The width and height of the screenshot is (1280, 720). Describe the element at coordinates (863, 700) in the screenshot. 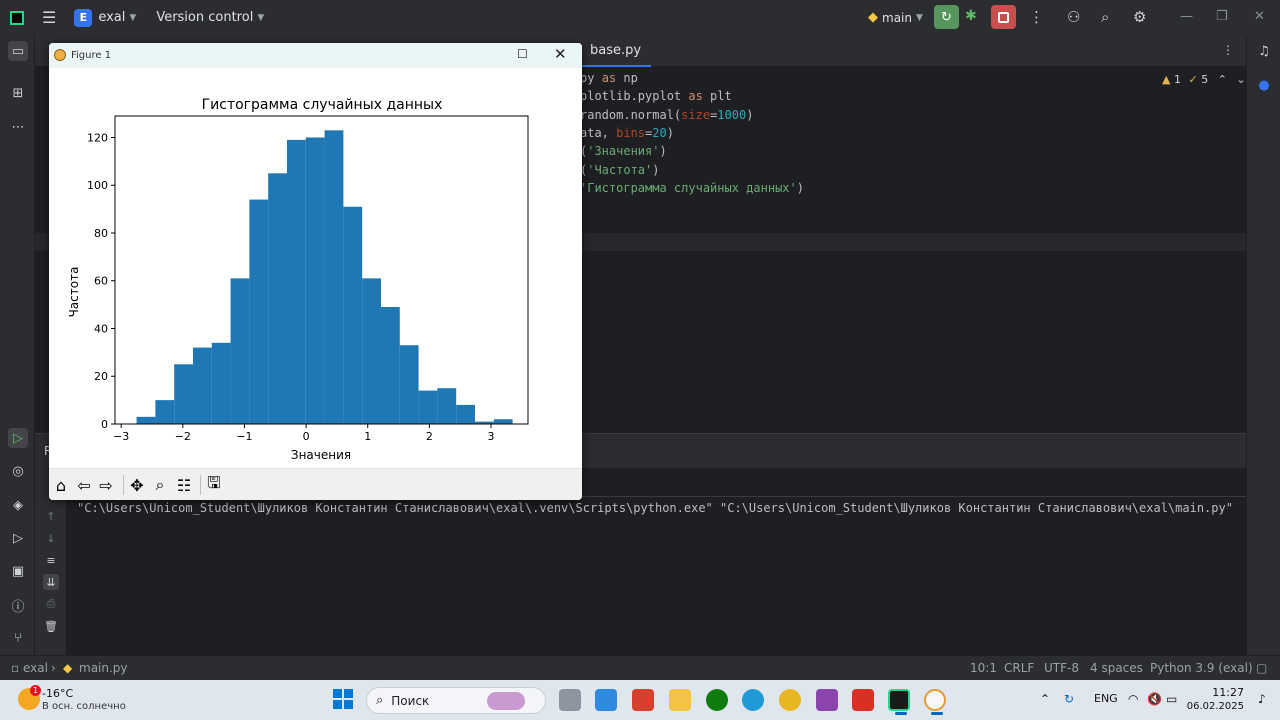

I see `wps-icon` at that location.